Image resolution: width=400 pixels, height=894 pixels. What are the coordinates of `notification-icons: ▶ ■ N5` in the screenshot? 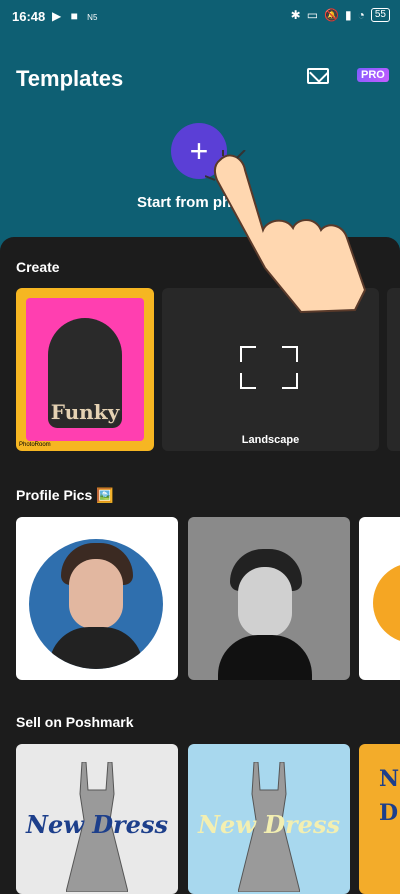 It's located at (77, 16).